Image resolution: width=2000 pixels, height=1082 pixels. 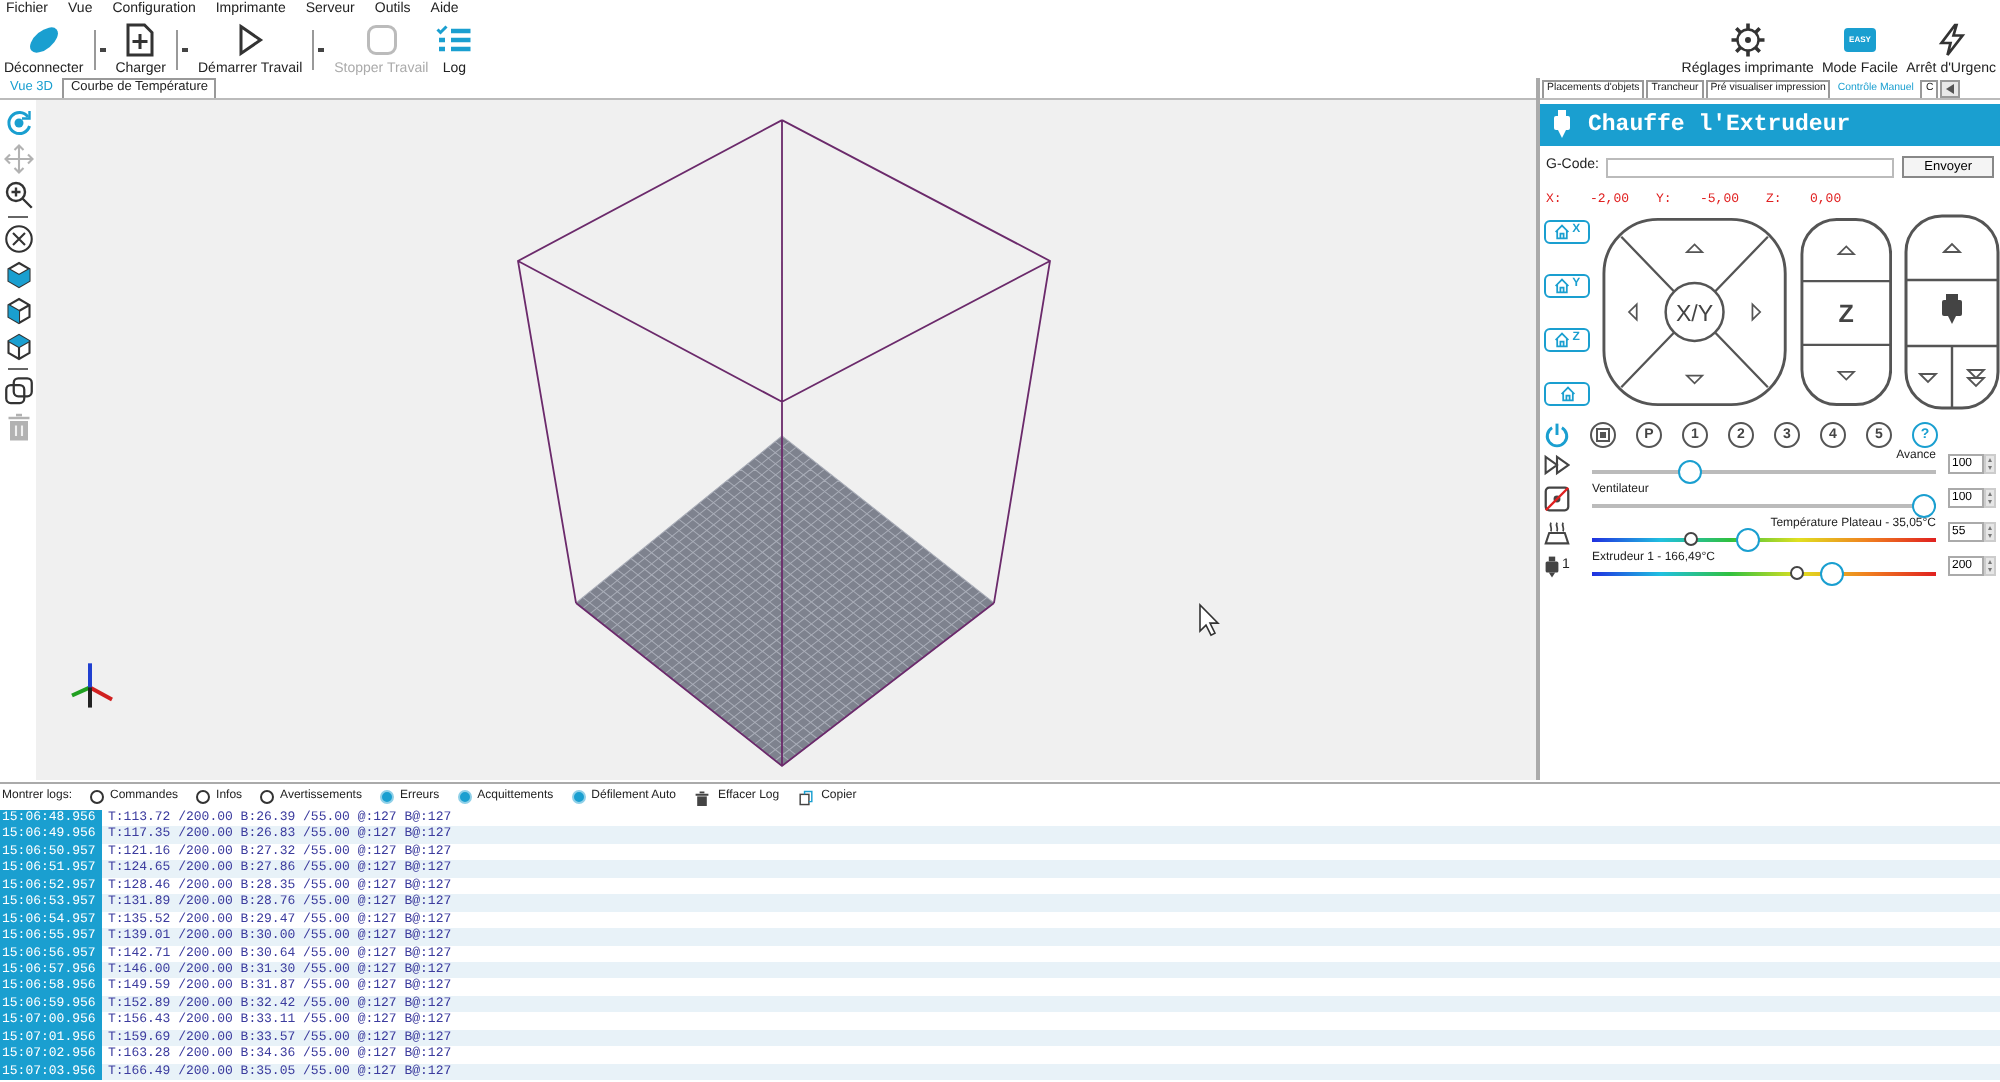 I want to click on power-icon, so click(x=1557, y=434).